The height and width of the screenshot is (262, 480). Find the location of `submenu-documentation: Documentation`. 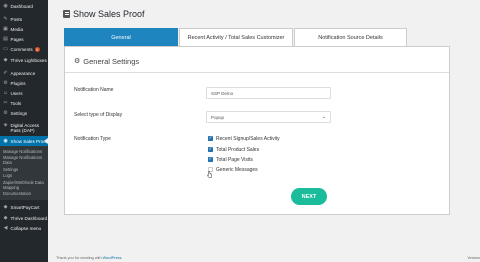

submenu-documentation: Documentation is located at coordinates (24, 193).